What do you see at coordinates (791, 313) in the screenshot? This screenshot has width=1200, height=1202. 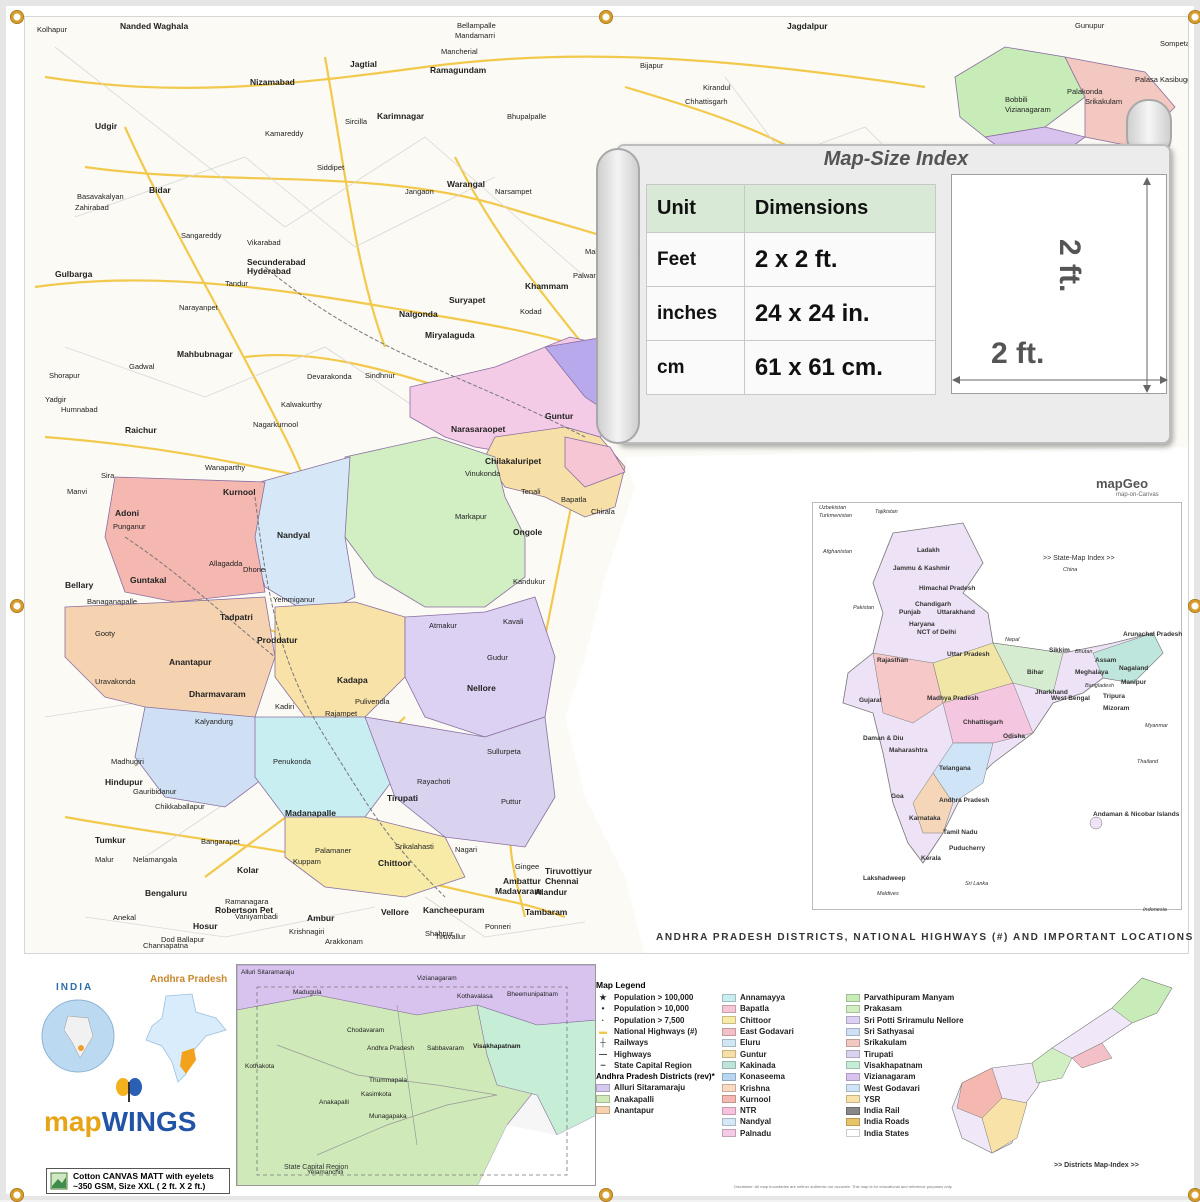 I see `table-row: inches 24 x 24 in.` at bounding box center [791, 313].